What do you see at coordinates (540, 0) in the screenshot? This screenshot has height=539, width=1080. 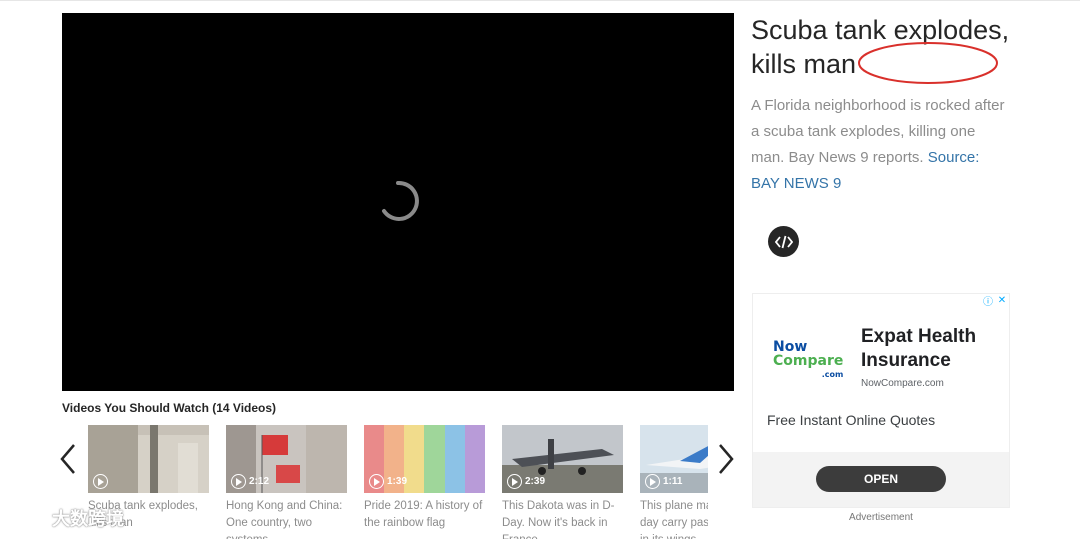 I see `page-top-border` at bounding box center [540, 0].